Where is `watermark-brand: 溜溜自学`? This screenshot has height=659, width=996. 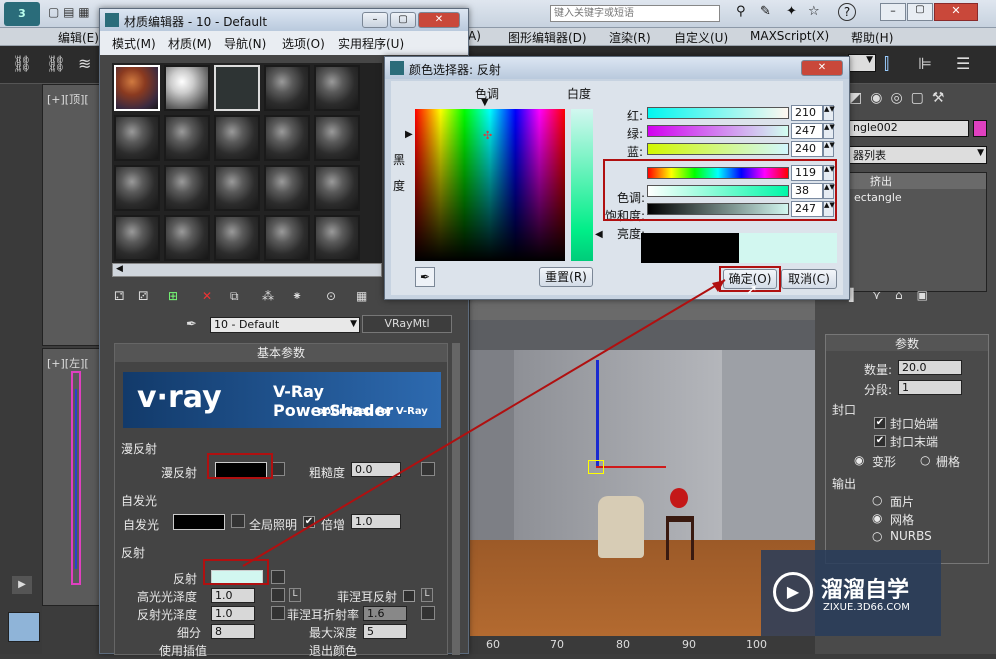
watermark-brand: 溜溜自学 is located at coordinates (865, 590).